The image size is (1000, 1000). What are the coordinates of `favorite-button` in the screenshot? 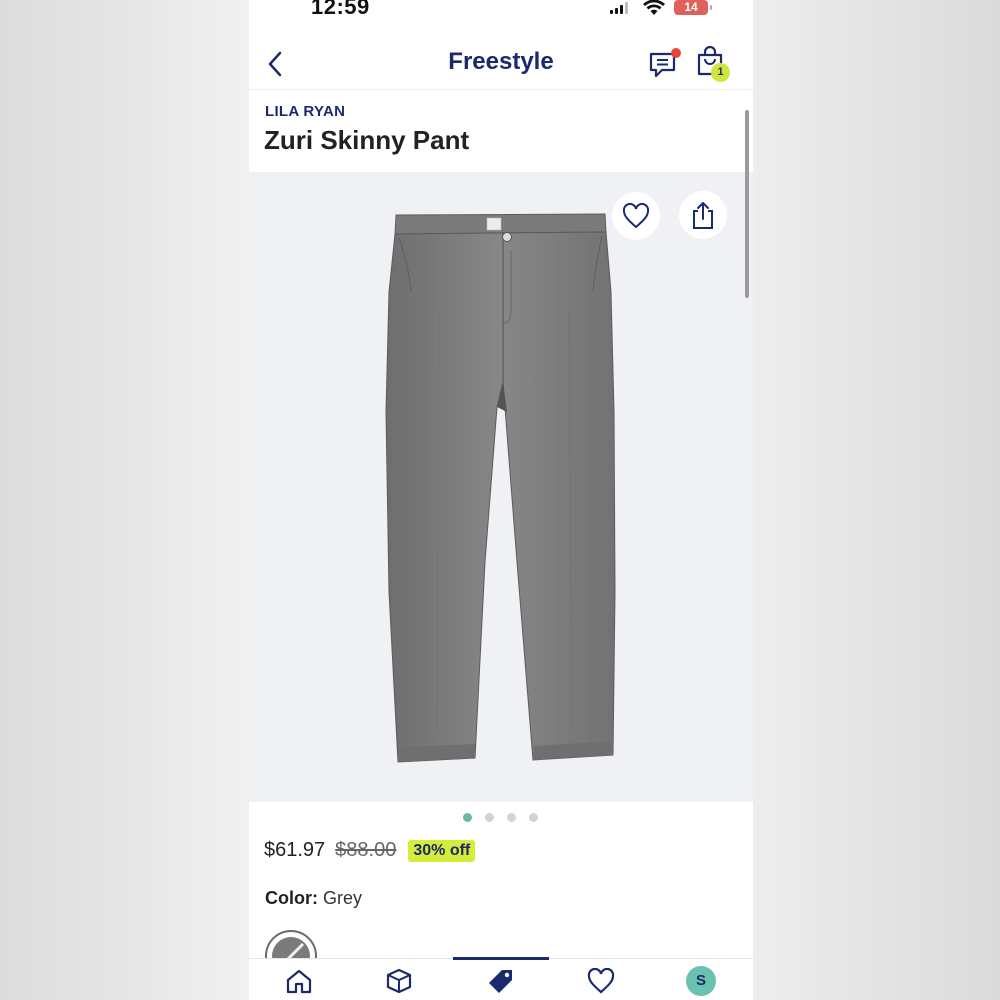 It's located at (636, 216).